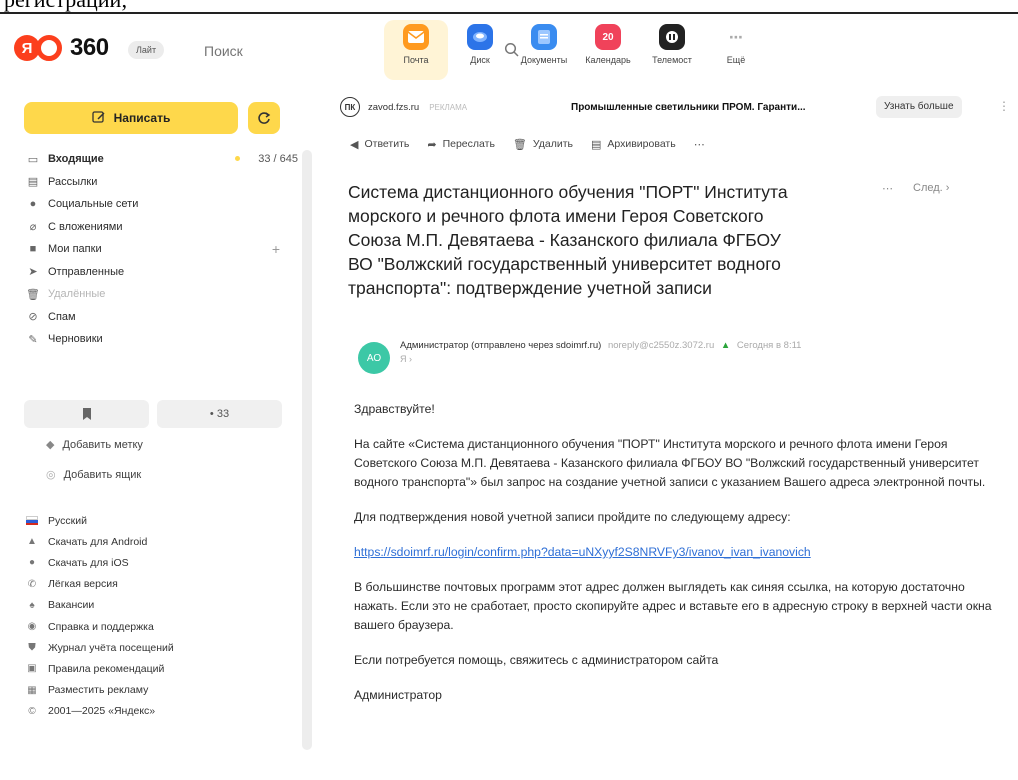 The width and height of the screenshot is (1018, 780). Describe the element at coordinates (162, 227) in the screenshot. I see `folder-attachments: ⌀ С вложениями` at that location.